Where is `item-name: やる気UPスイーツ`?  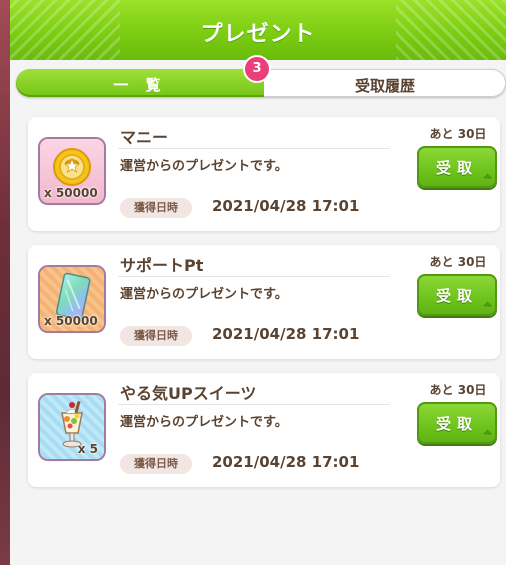
item-name: やる気UPスイーツ is located at coordinates (188, 393).